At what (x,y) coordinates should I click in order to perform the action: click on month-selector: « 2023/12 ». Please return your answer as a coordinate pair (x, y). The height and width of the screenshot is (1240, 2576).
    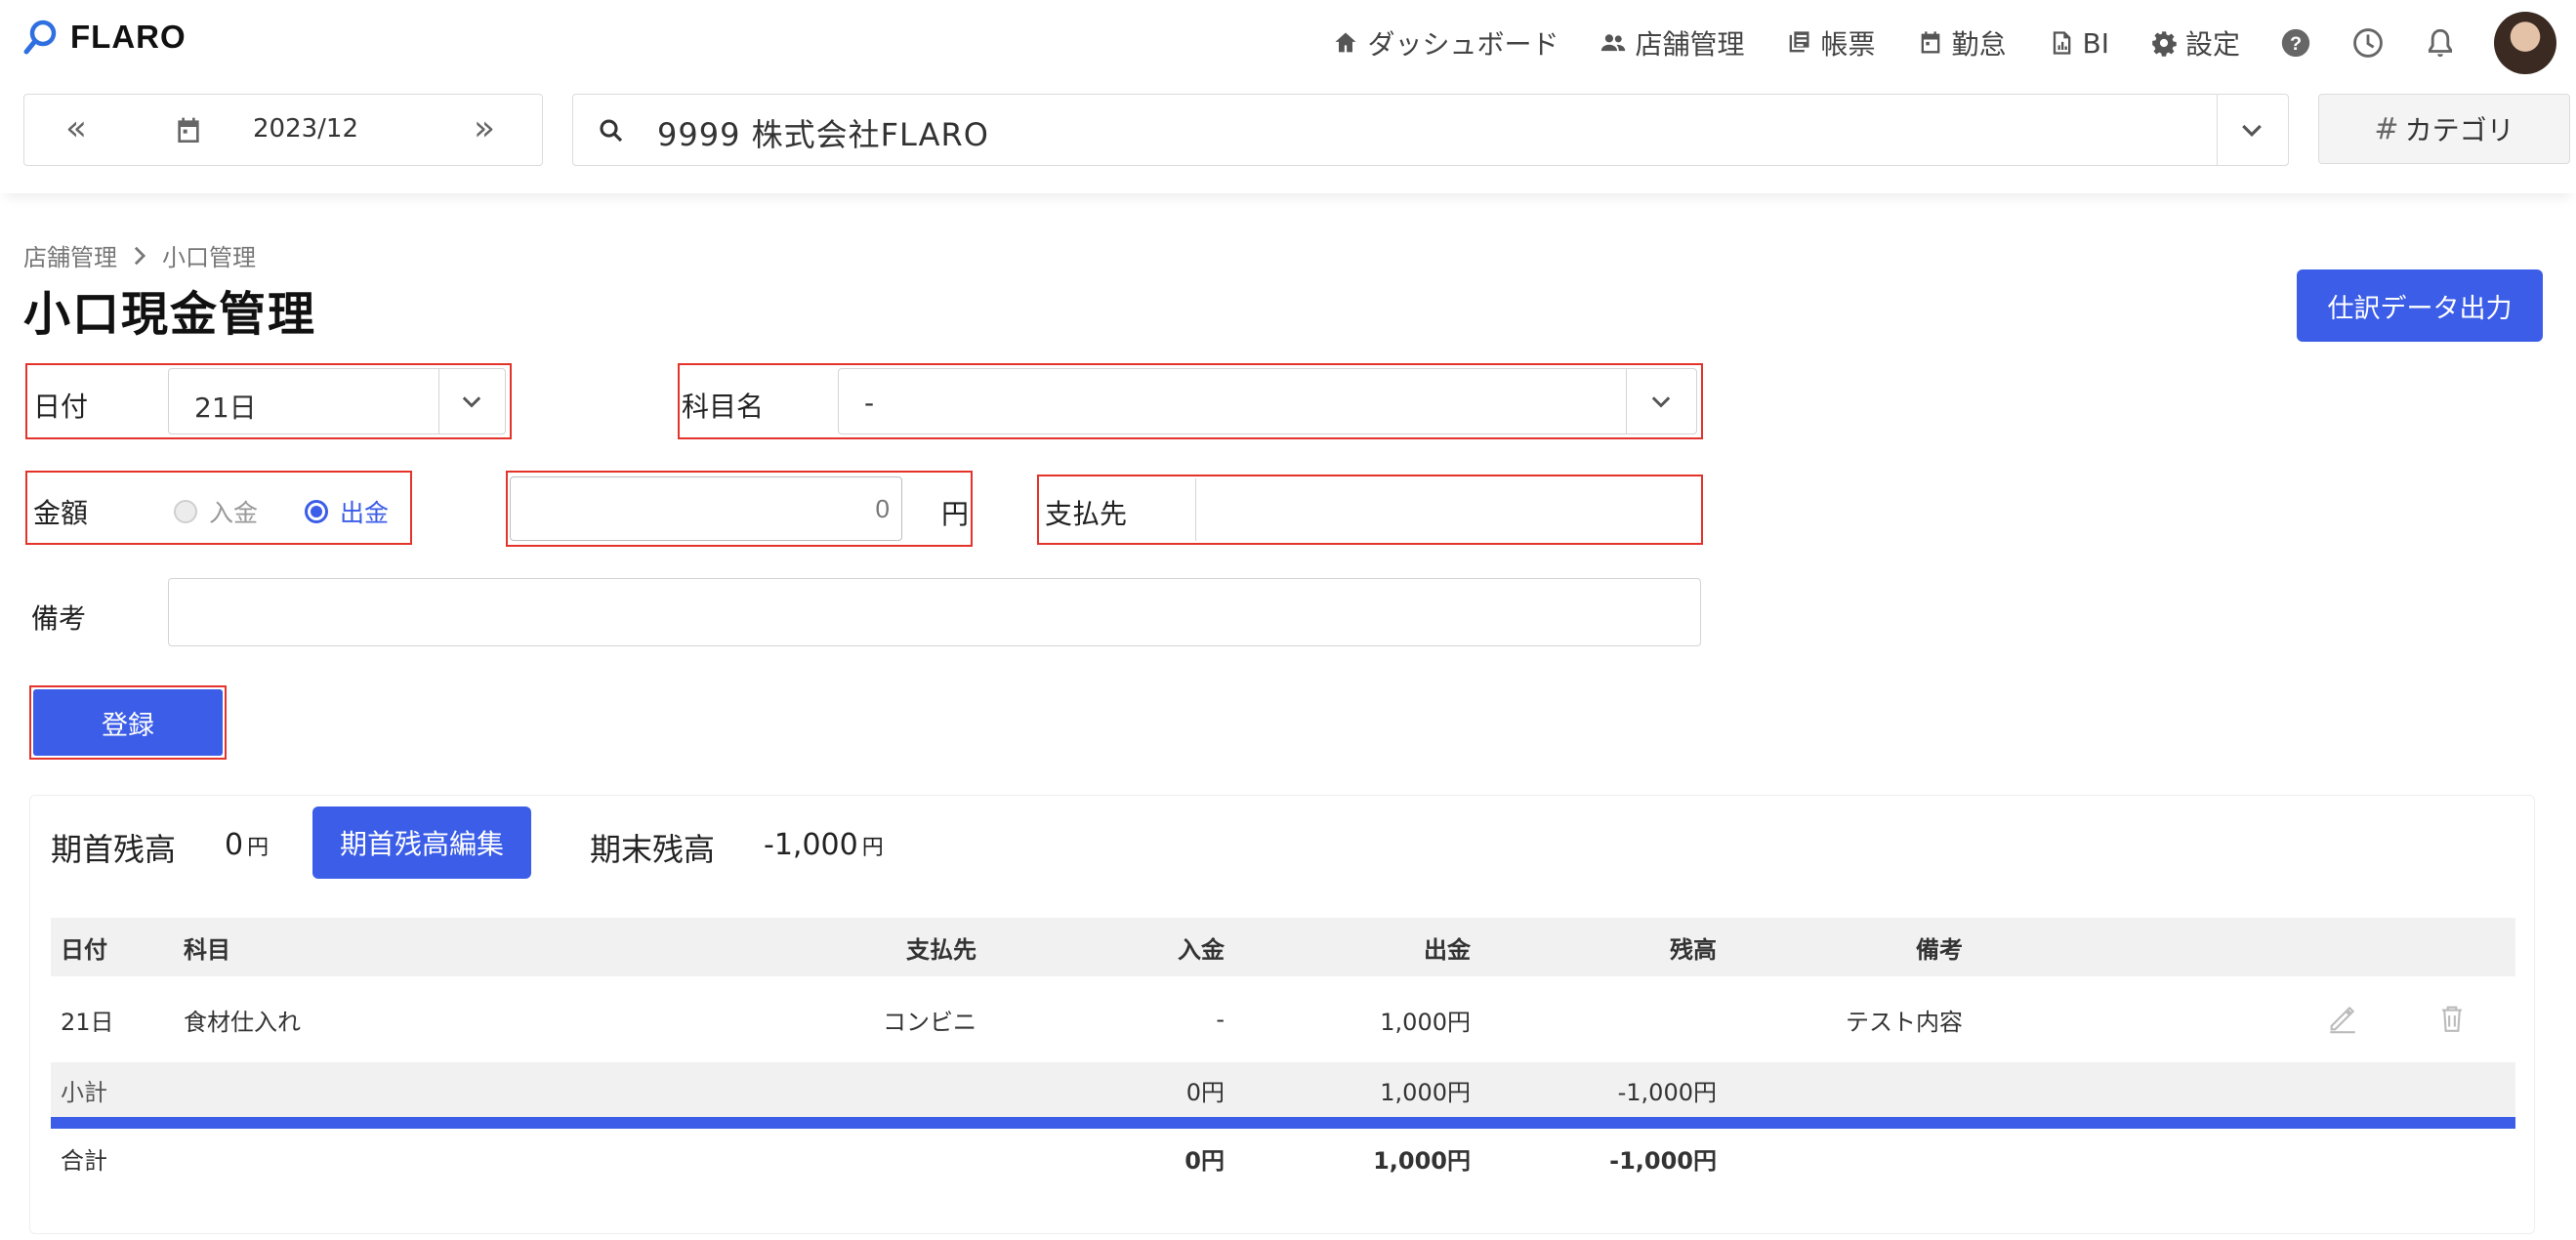
    Looking at the image, I should click on (283, 130).